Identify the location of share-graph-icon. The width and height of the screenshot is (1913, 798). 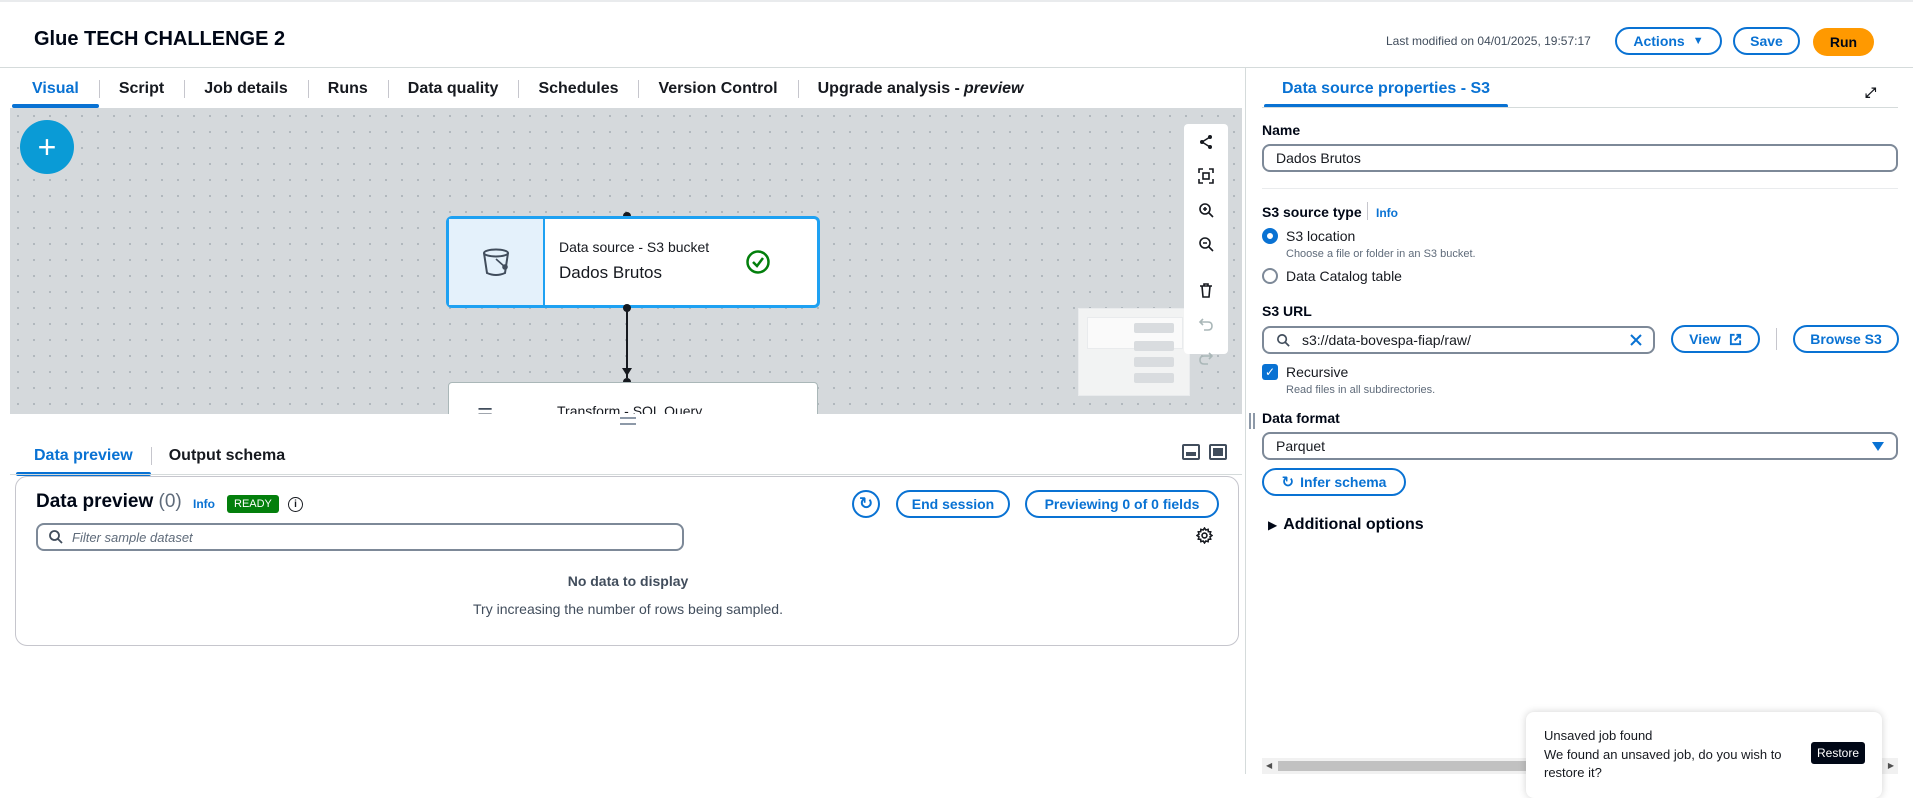
(1206, 142).